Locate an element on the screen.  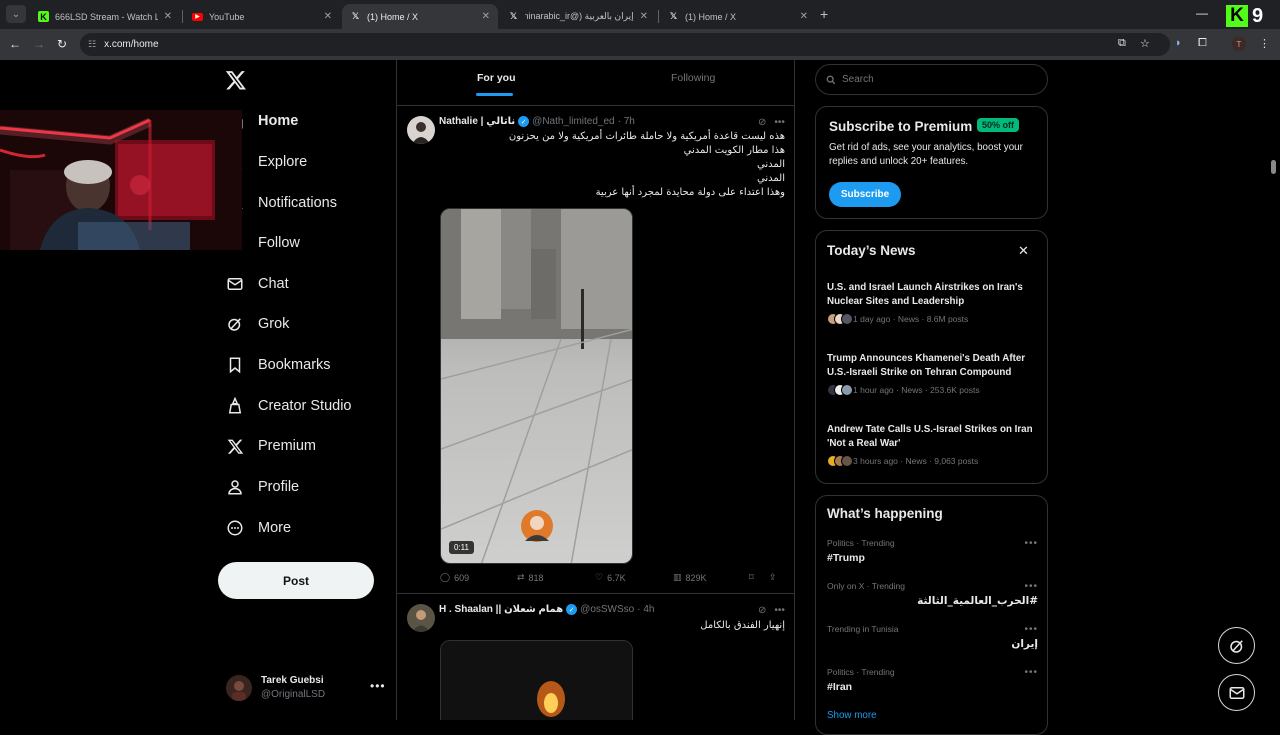
close-icon: ✕ is located at coordinates (1023, 251).